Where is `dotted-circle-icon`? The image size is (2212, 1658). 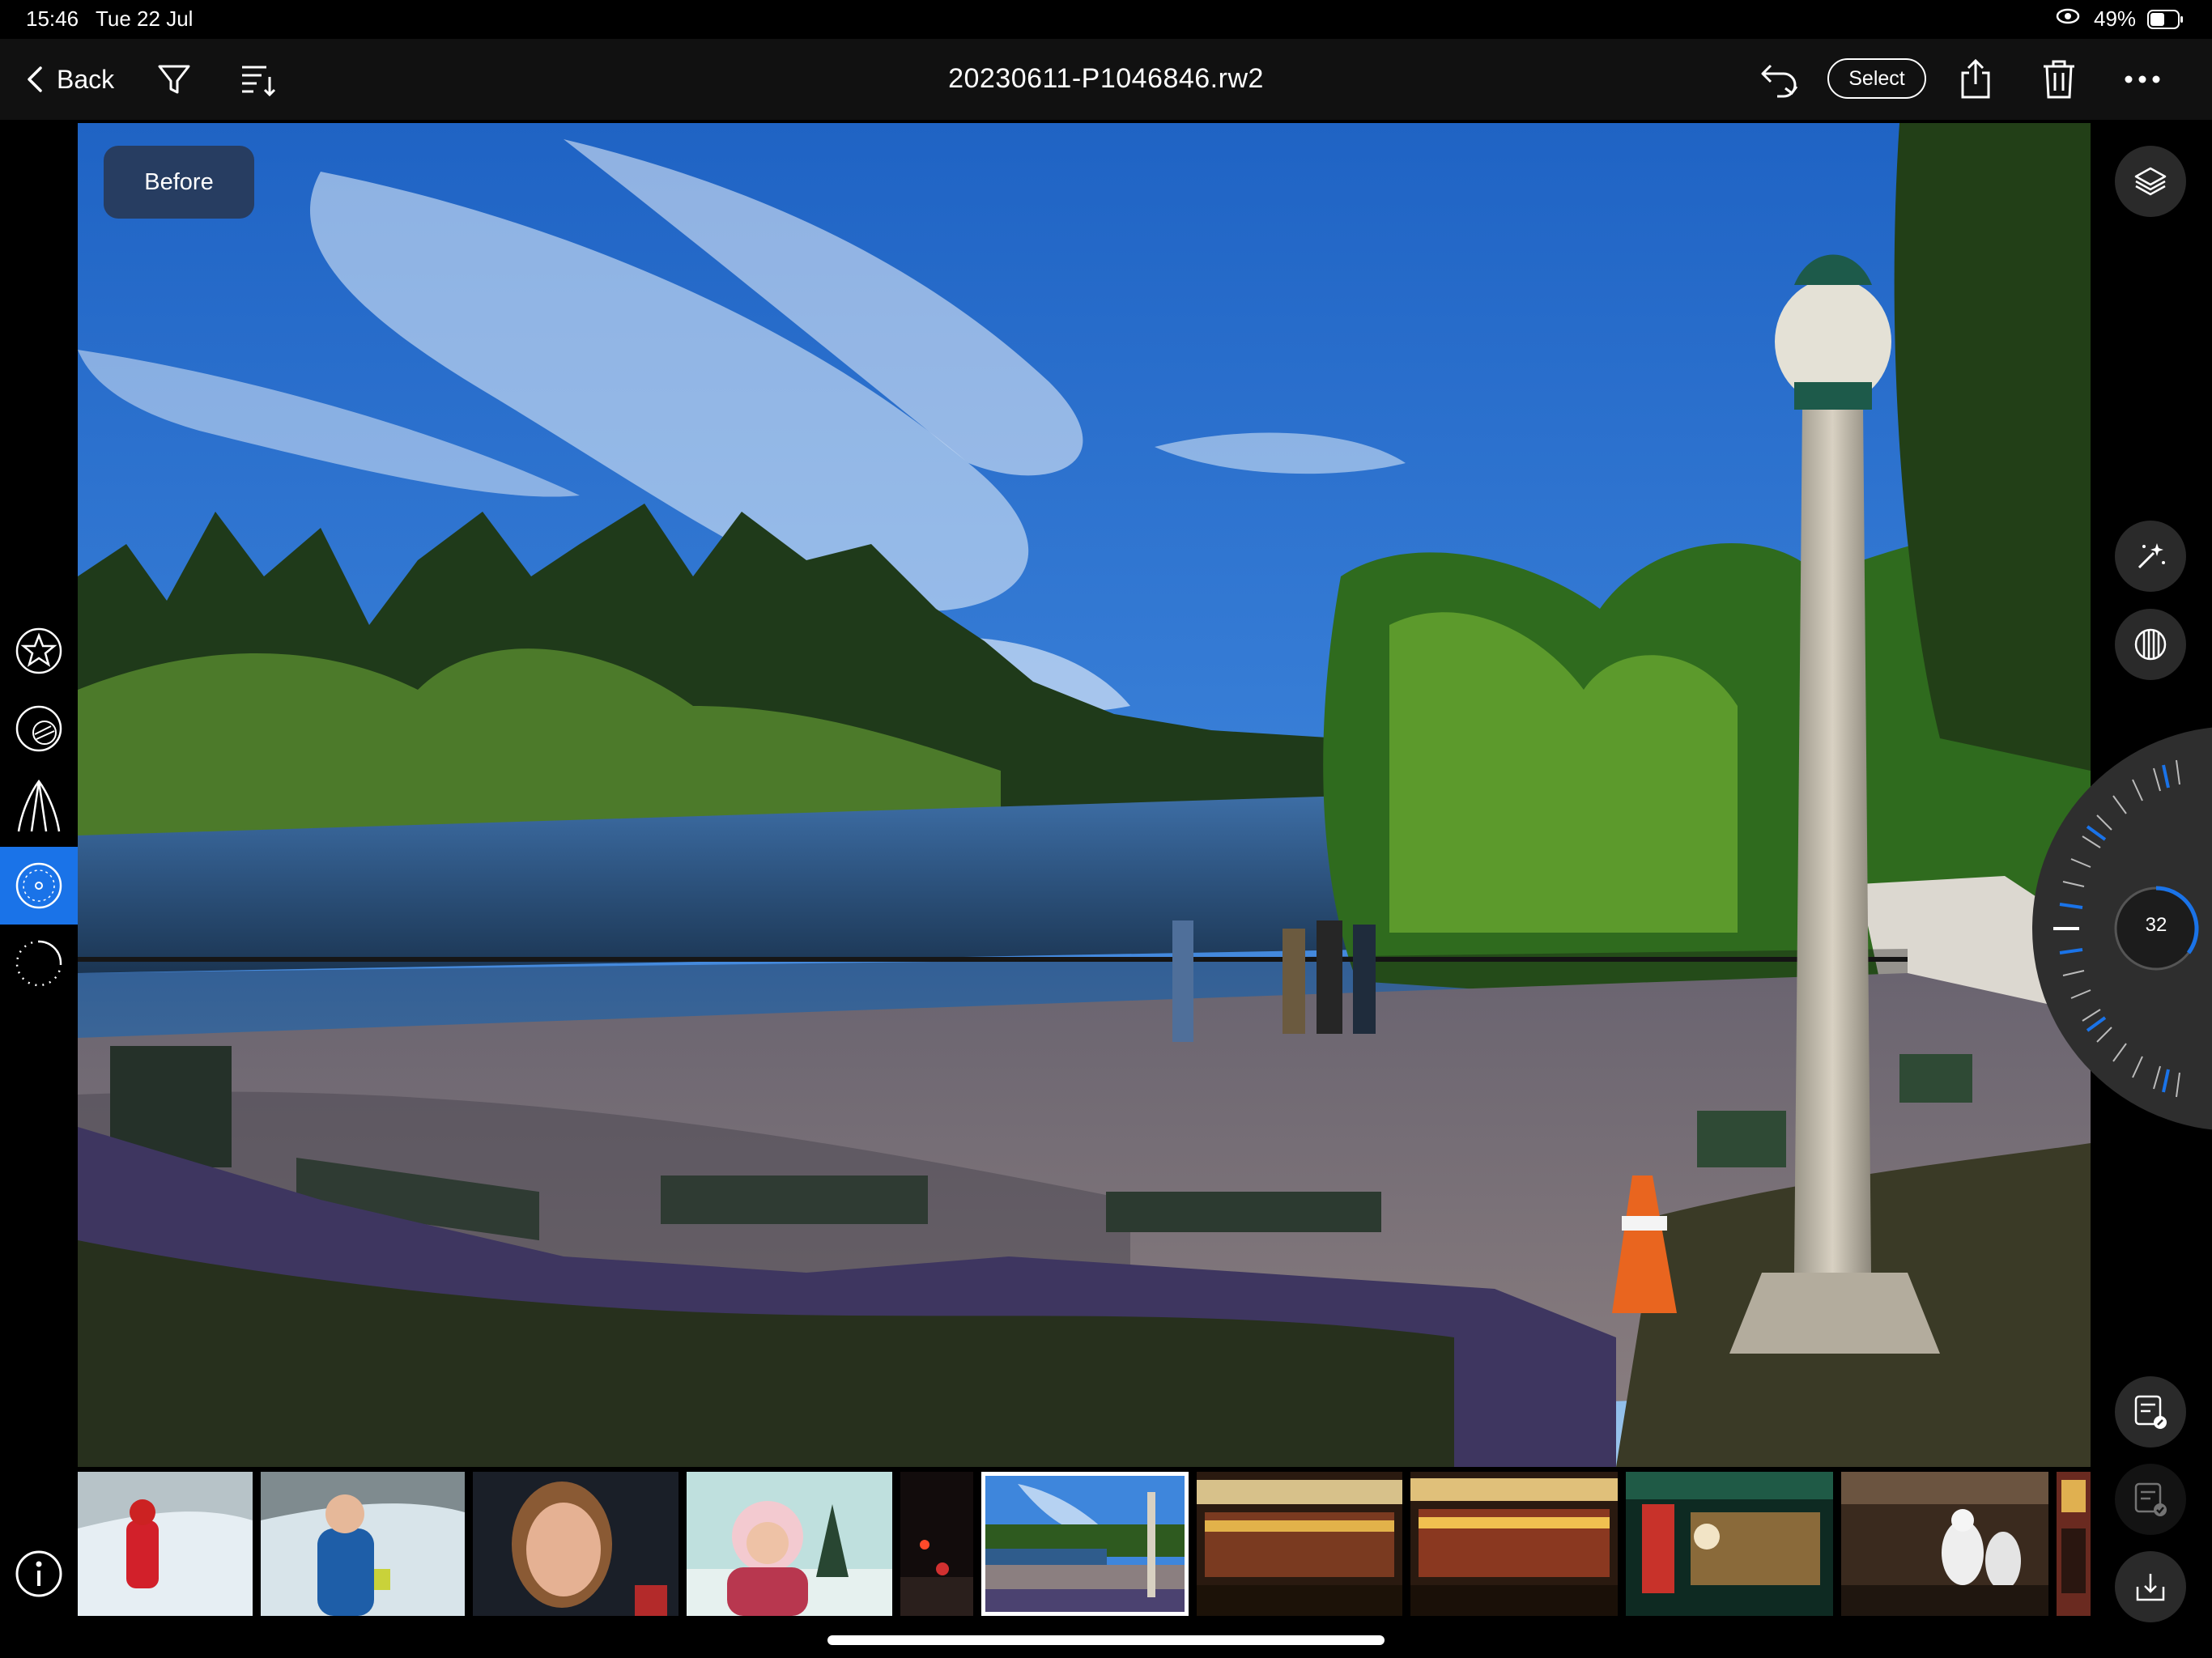
dotted-circle-icon is located at coordinates (38, 963).